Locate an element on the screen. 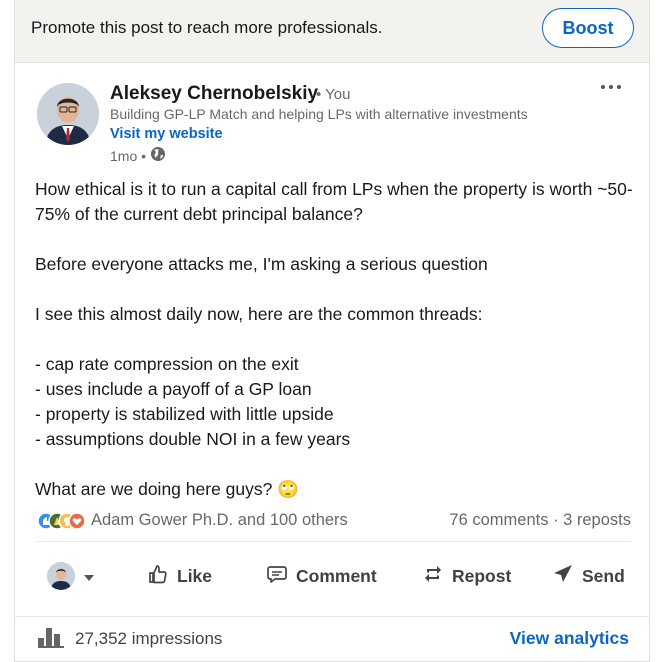 The image size is (656, 662). author-name: Aleksey Chernobelskiy is located at coordinates (214, 94).